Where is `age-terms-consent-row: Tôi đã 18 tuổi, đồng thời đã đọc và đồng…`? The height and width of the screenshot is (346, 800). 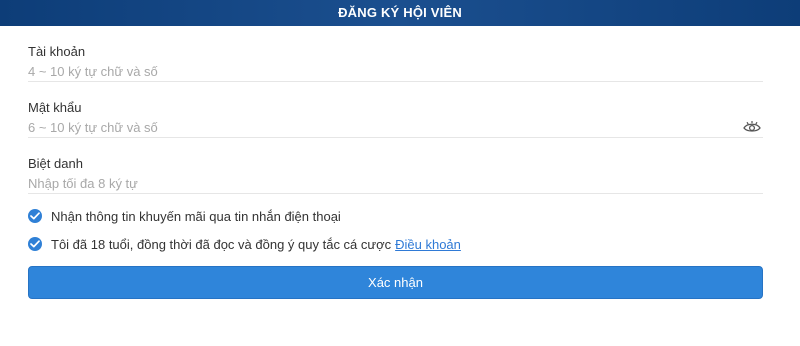
age-terms-consent-row: Tôi đã 18 tuổi, đồng thời đã đọc và đồng… is located at coordinates (395, 244).